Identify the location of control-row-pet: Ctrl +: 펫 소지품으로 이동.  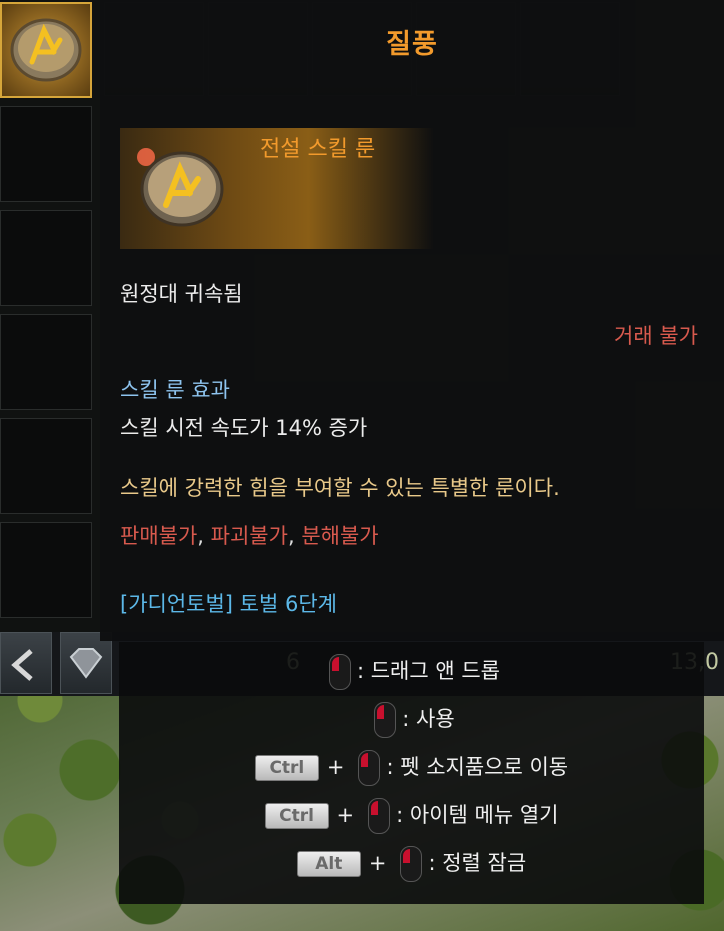
(411, 768).